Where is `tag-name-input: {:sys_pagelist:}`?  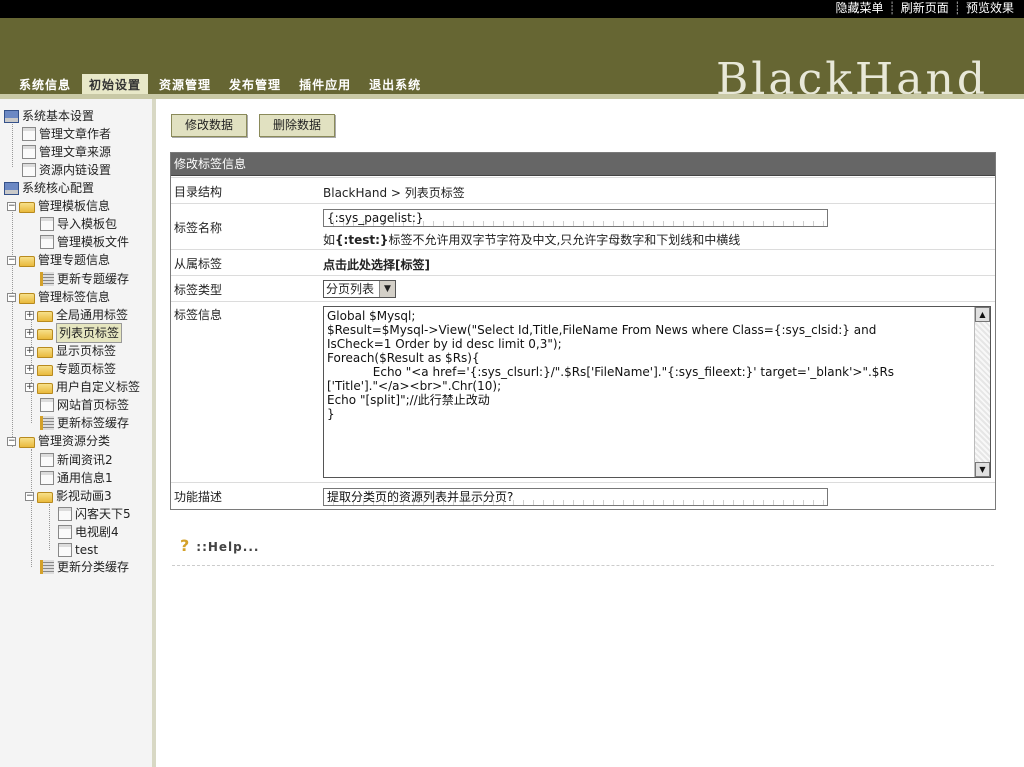 tag-name-input: {:sys_pagelist:} is located at coordinates (575, 218).